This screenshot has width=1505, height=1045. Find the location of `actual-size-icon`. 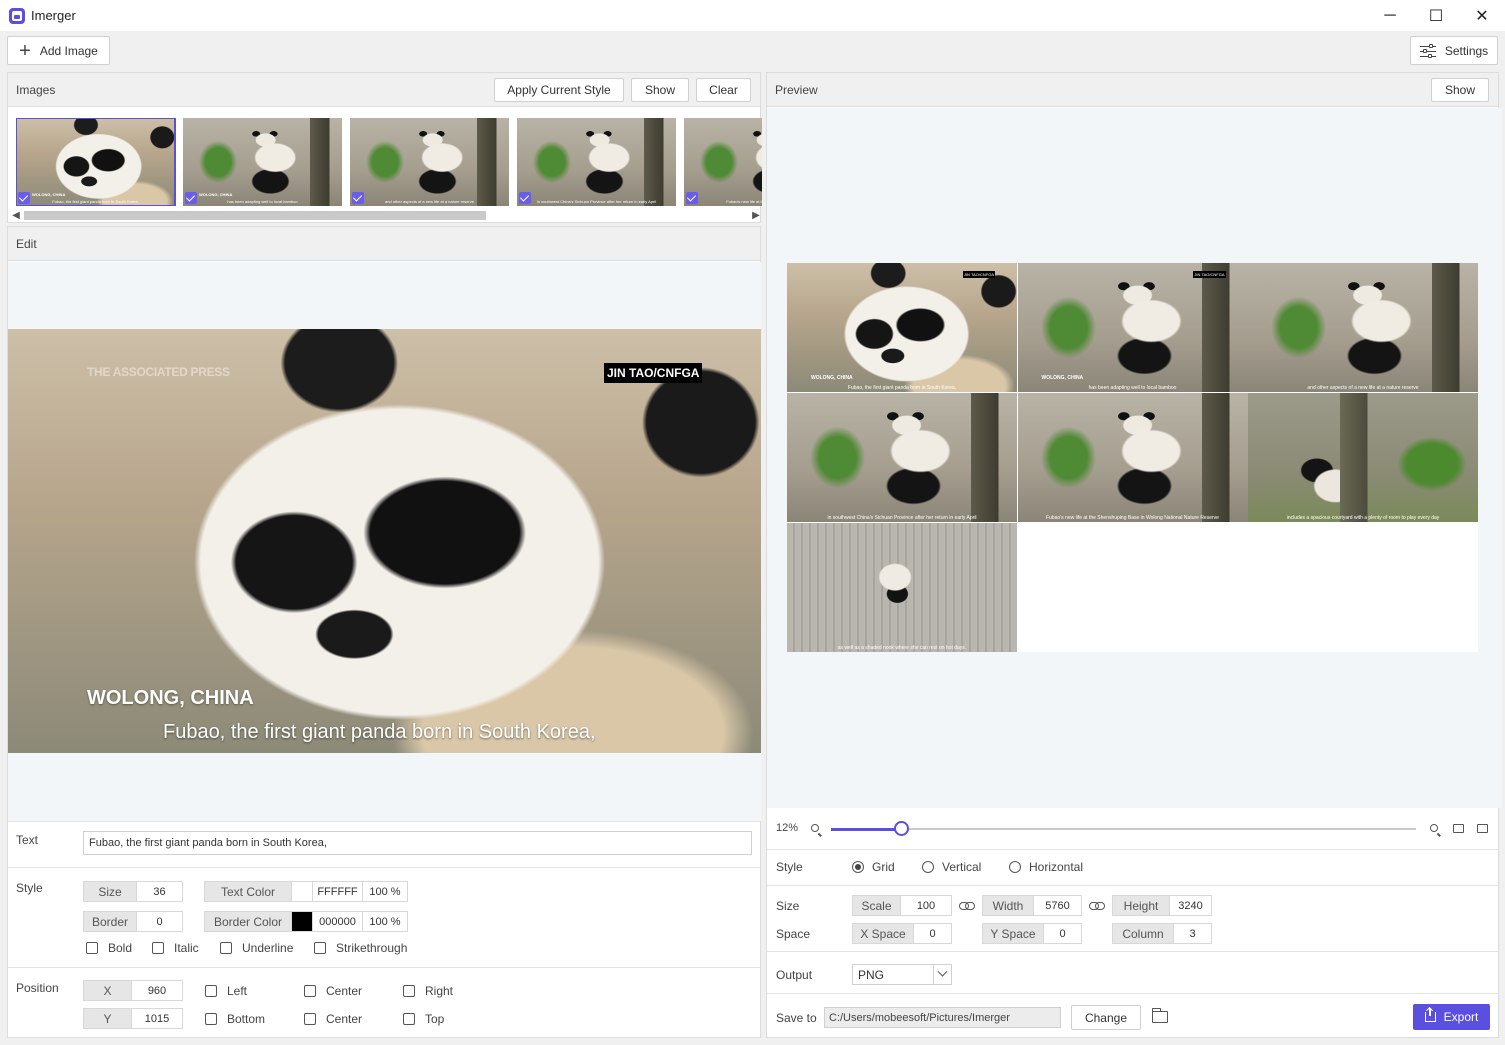

actual-size-icon is located at coordinates (1482, 828).